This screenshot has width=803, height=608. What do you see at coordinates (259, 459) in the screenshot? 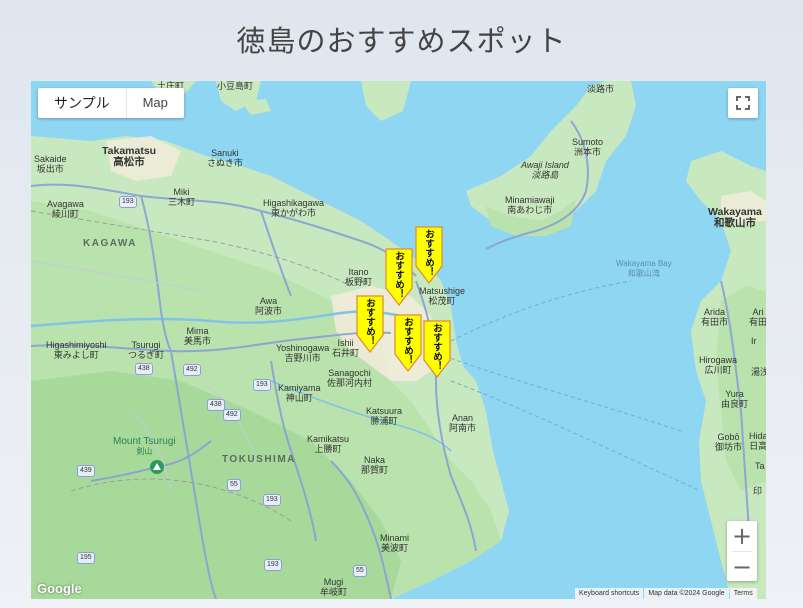
I see `label-tokushima: TOKUSHIMA` at bounding box center [259, 459].